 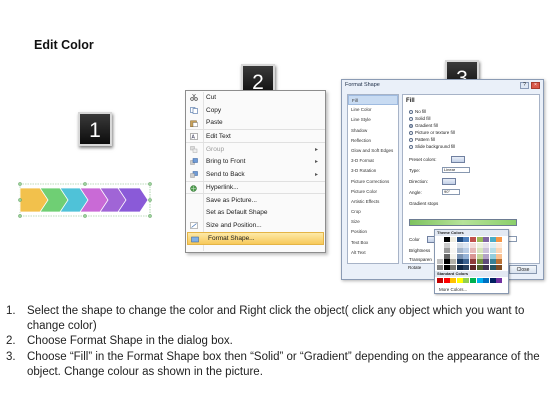 What do you see at coordinates (423, 125) in the screenshot?
I see `radio-gradient-fill: Gradient fill` at bounding box center [423, 125].